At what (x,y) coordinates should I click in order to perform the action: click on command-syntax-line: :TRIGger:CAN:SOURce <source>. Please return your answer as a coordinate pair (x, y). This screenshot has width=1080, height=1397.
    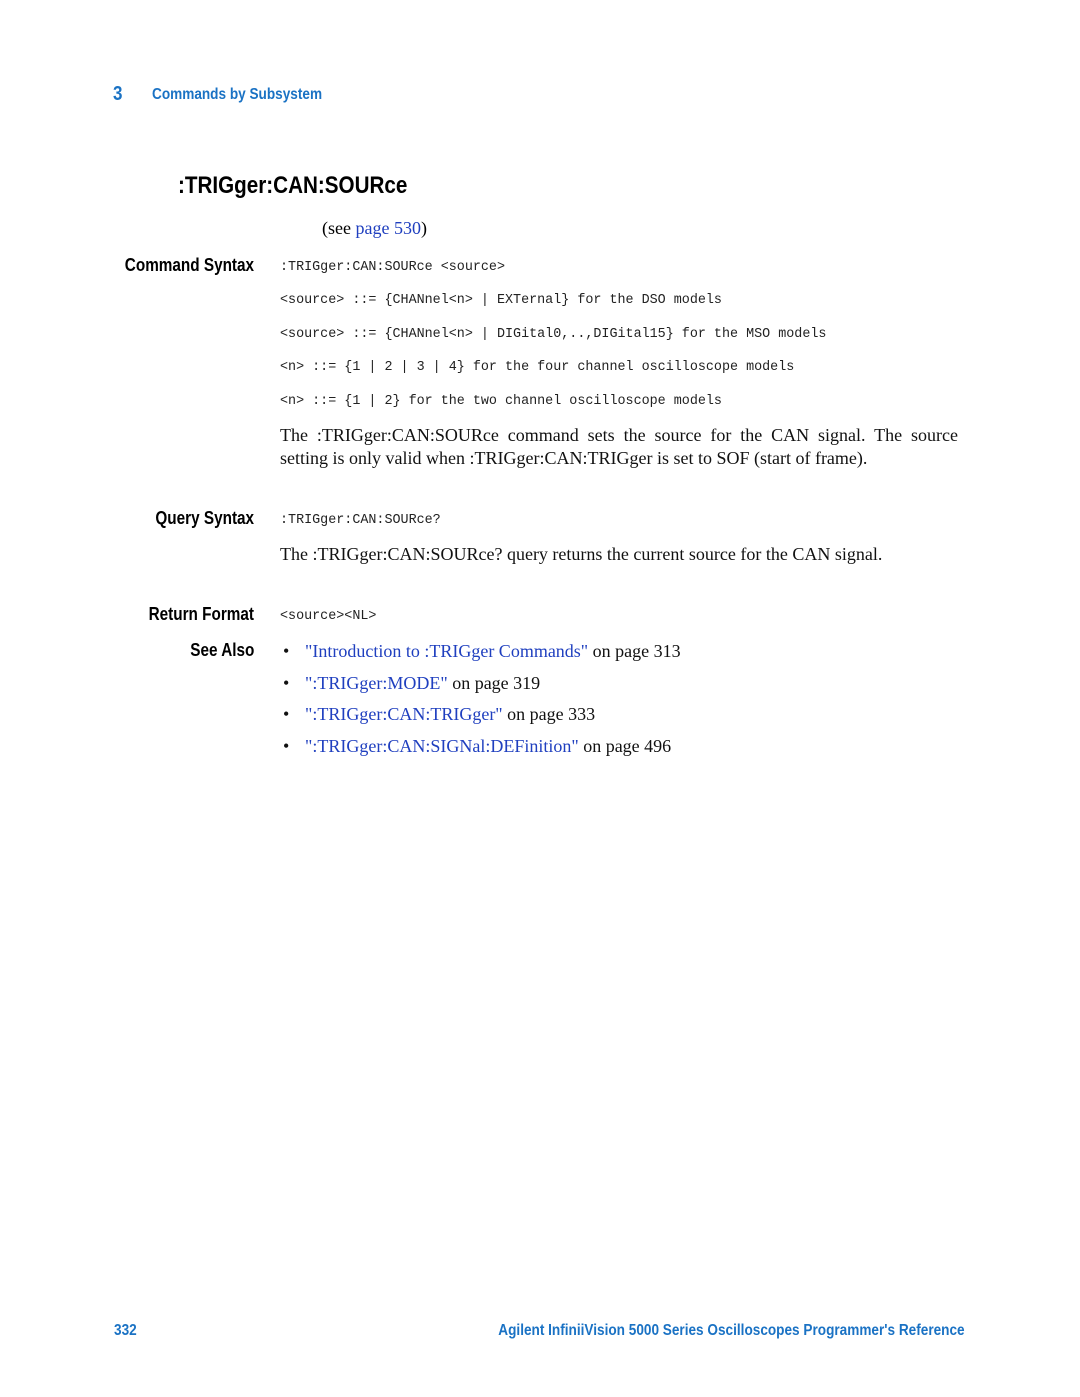
    Looking at the image, I should click on (392, 267).